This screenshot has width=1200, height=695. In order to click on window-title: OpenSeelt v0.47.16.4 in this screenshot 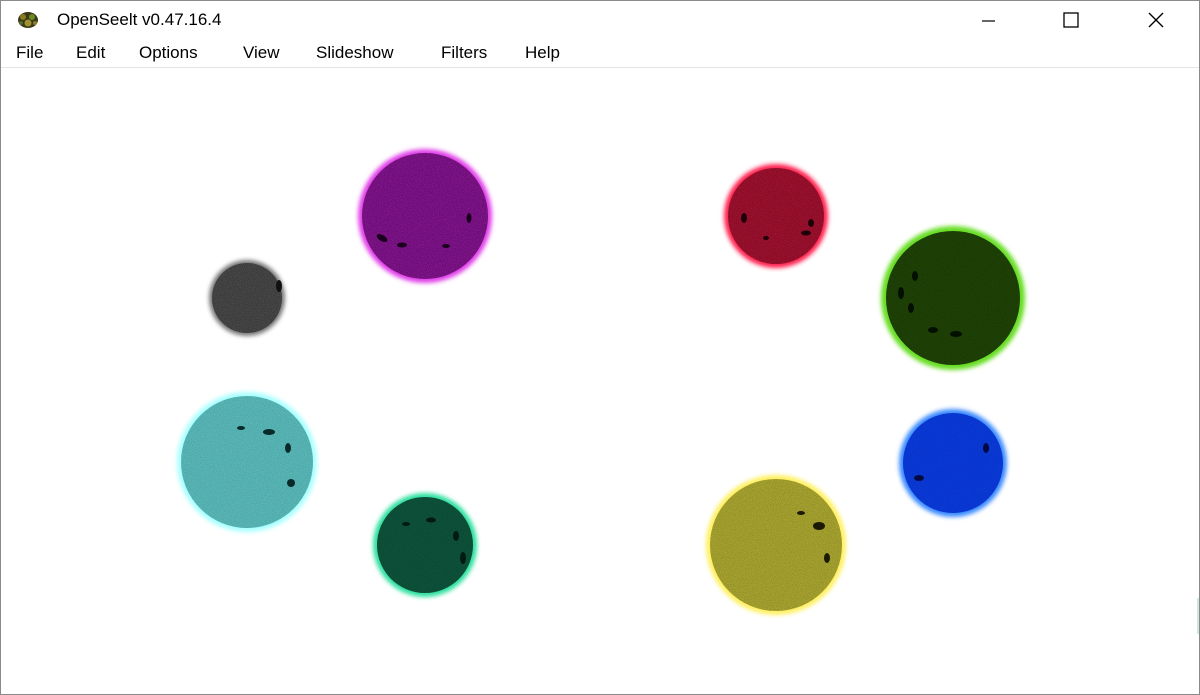, I will do `click(139, 19)`.